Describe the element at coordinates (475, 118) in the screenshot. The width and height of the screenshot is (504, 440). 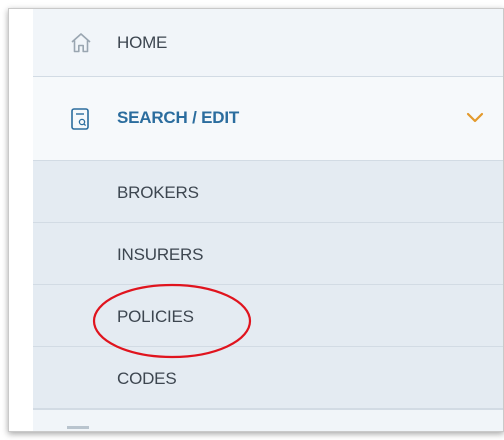
I see `chevron-down-icon` at that location.